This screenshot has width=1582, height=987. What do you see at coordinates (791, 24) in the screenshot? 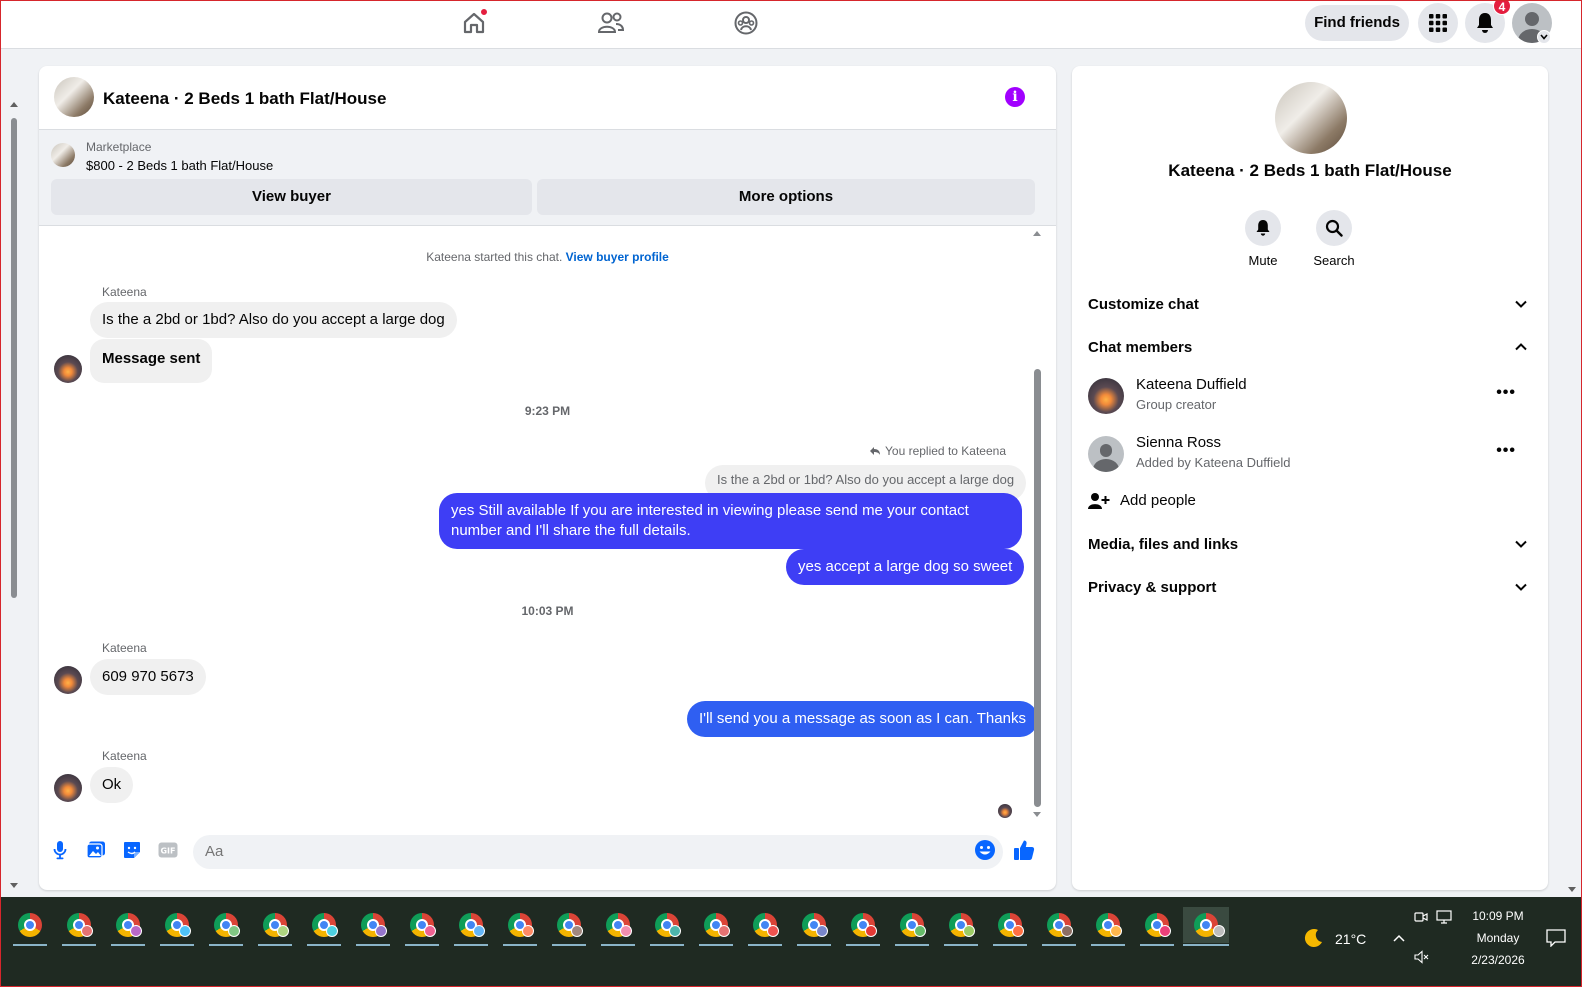
I see `top-navigation-bar: Find friends 4` at bounding box center [791, 24].